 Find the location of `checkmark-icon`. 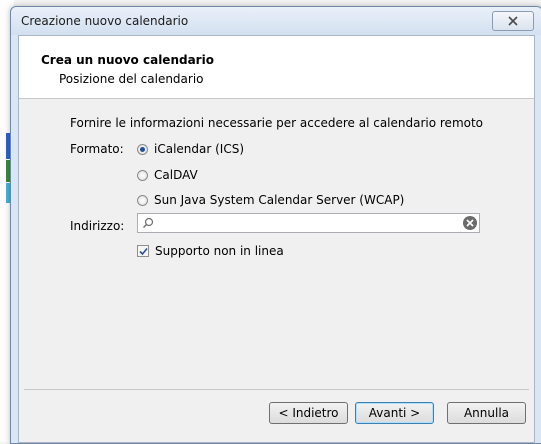

checkmark-icon is located at coordinates (143, 251).